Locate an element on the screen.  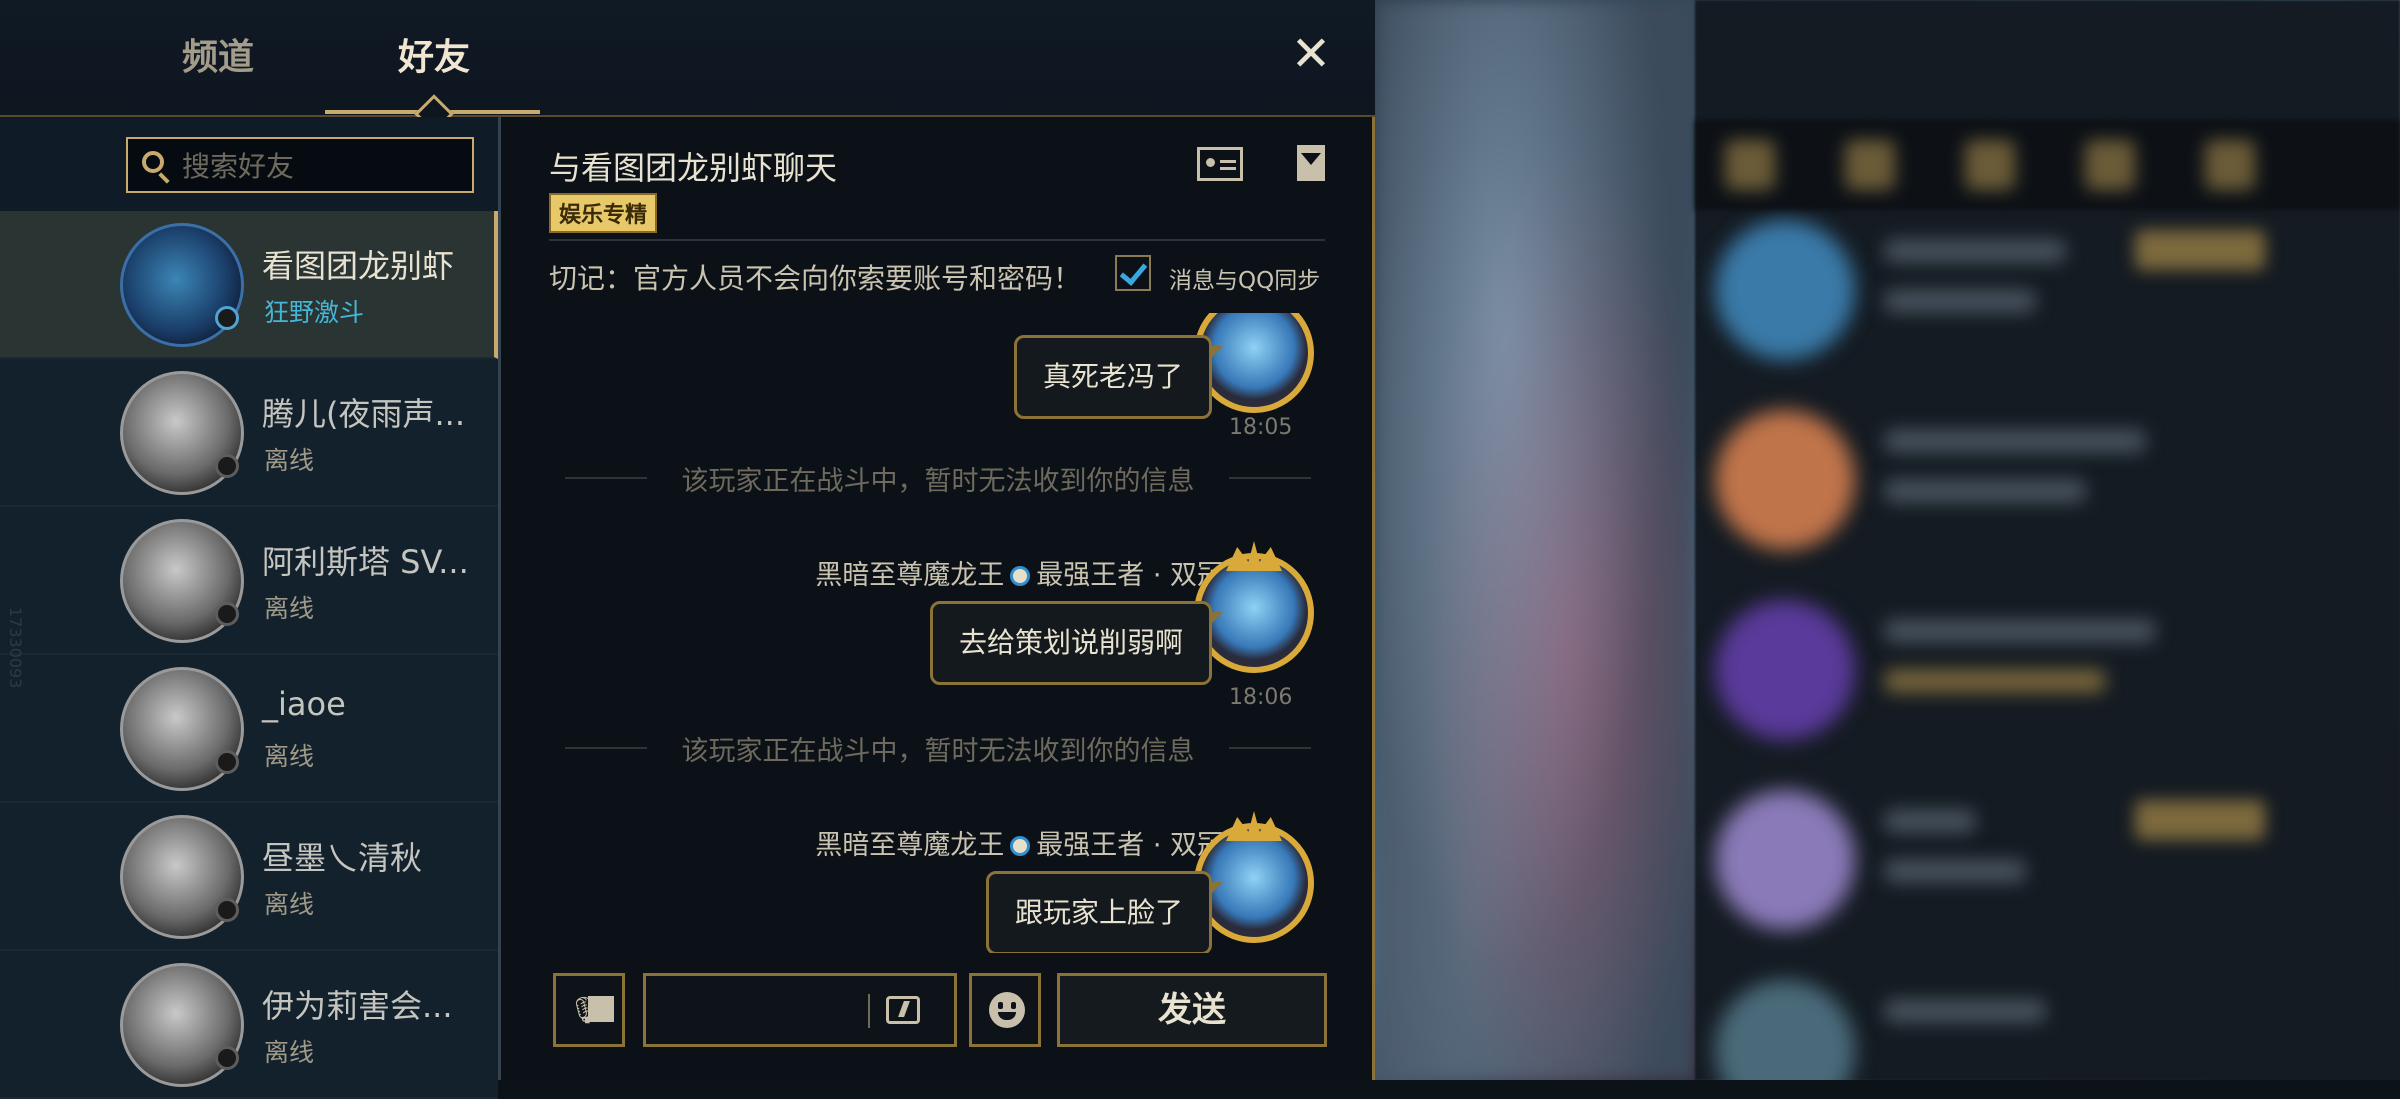
message-bubble: 跟玩家上脸了 is located at coordinates (1104, 912).